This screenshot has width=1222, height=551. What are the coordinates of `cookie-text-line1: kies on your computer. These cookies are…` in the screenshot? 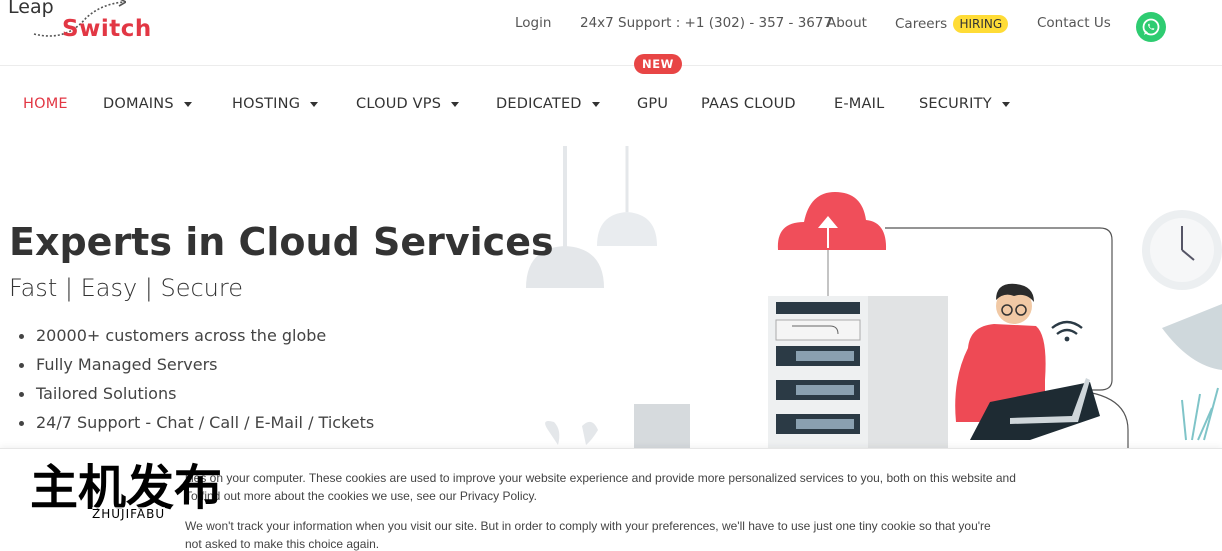 It's located at (600, 478).